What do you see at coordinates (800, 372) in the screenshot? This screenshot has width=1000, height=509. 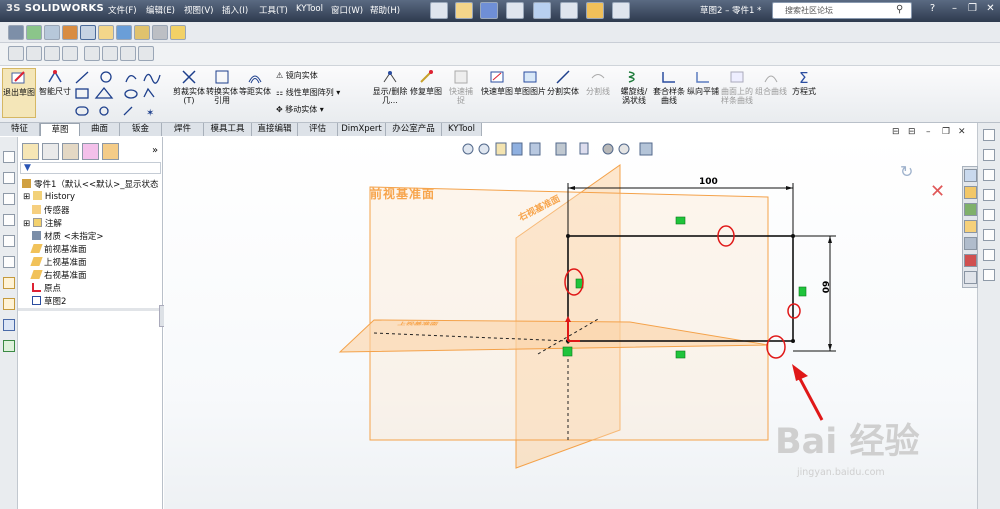 I see `annotation-arrowhead` at bounding box center [800, 372].